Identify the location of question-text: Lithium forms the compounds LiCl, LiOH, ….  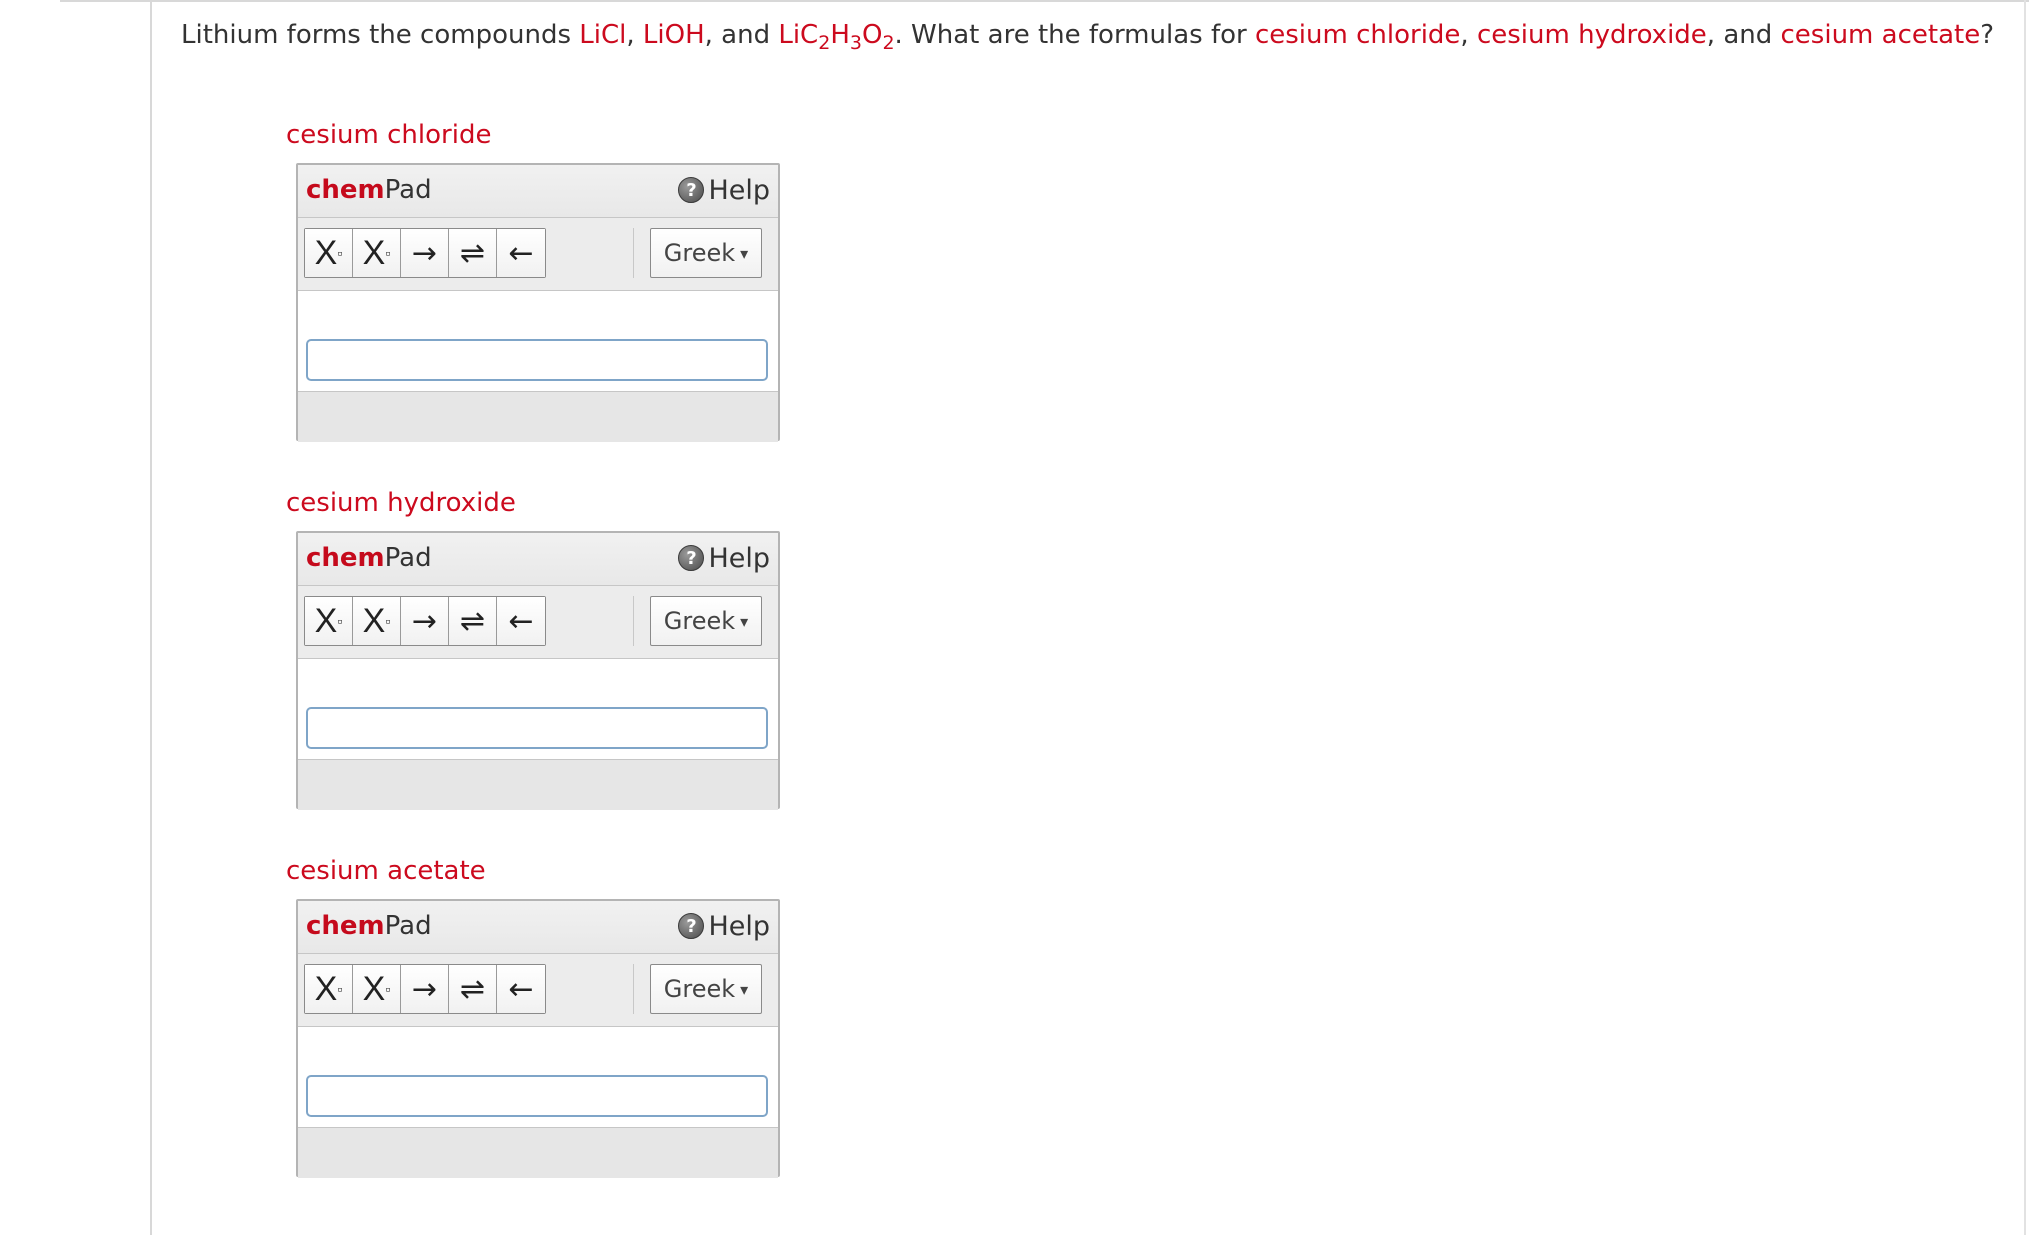
(1096, 35).